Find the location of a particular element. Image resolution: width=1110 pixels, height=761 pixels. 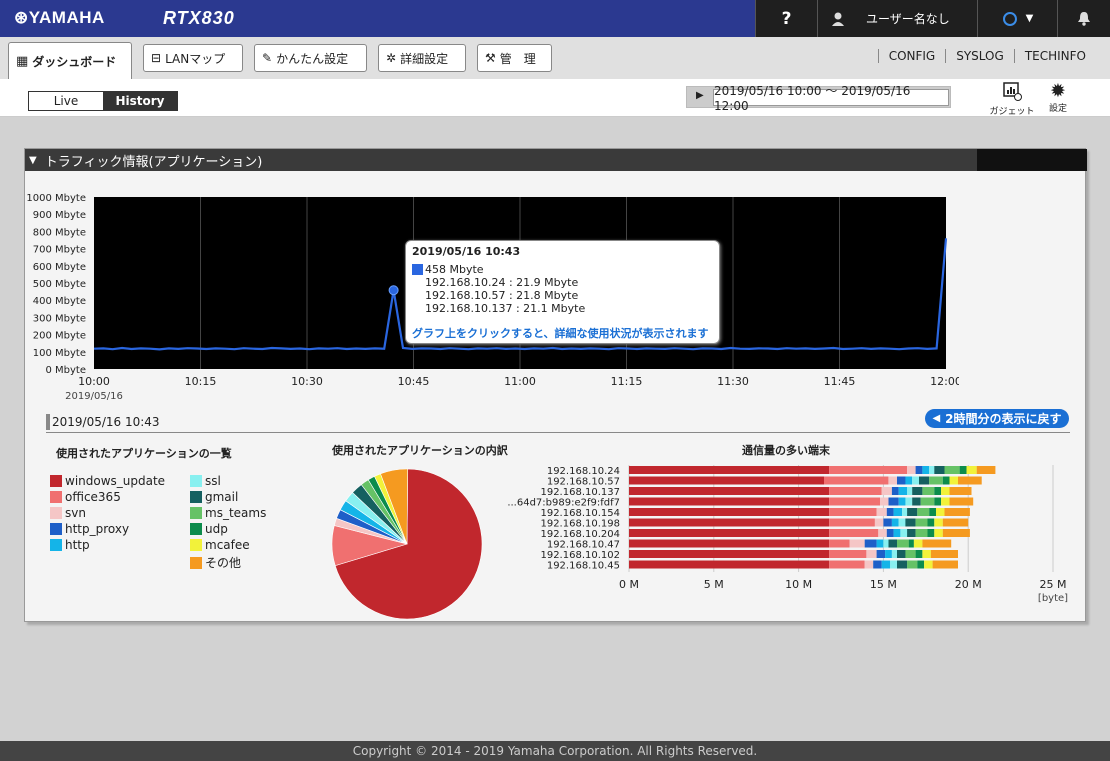

x-tick-label: 10:30 is located at coordinates (307, 381).